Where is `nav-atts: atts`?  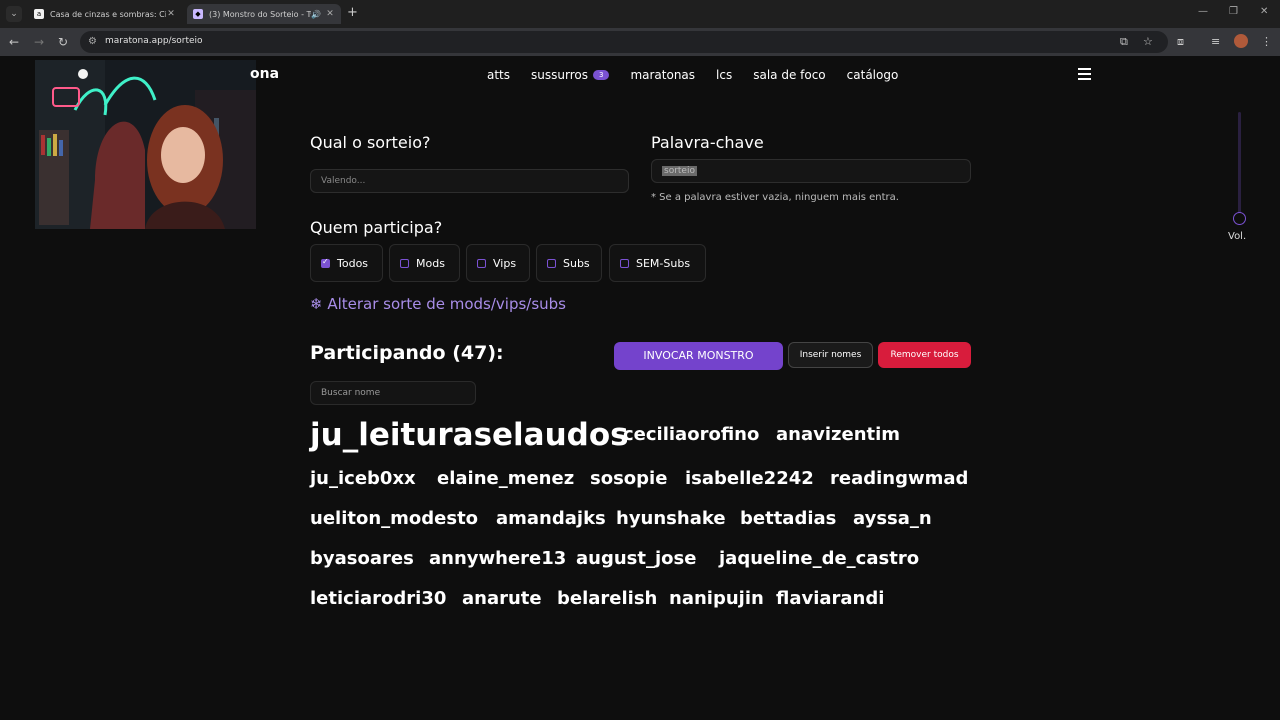
nav-atts: atts is located at coordinates (498, 75).